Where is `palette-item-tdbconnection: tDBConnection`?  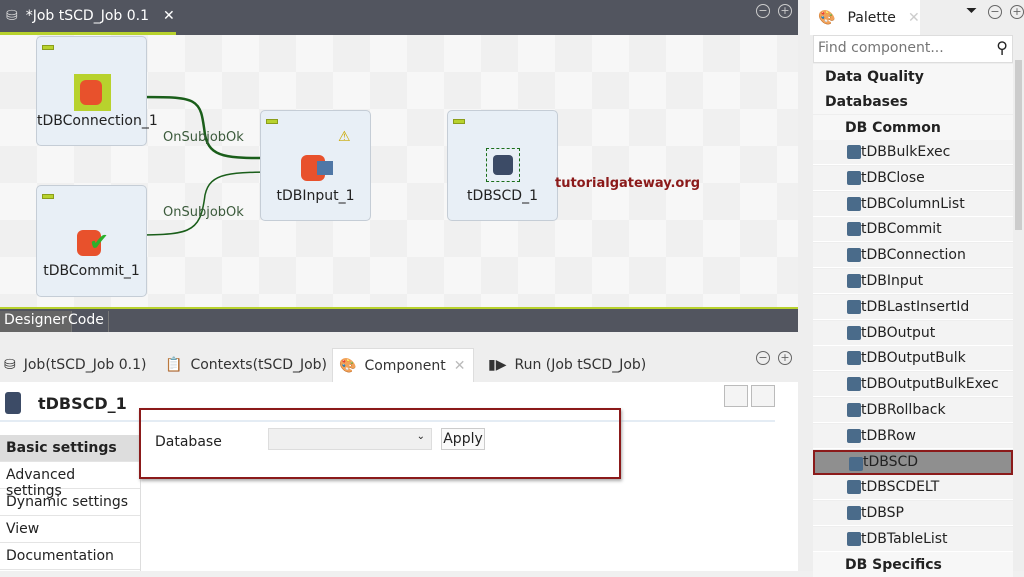
palette-item-tdbconnection: tDBConnection is located at coordinates (913, 256).